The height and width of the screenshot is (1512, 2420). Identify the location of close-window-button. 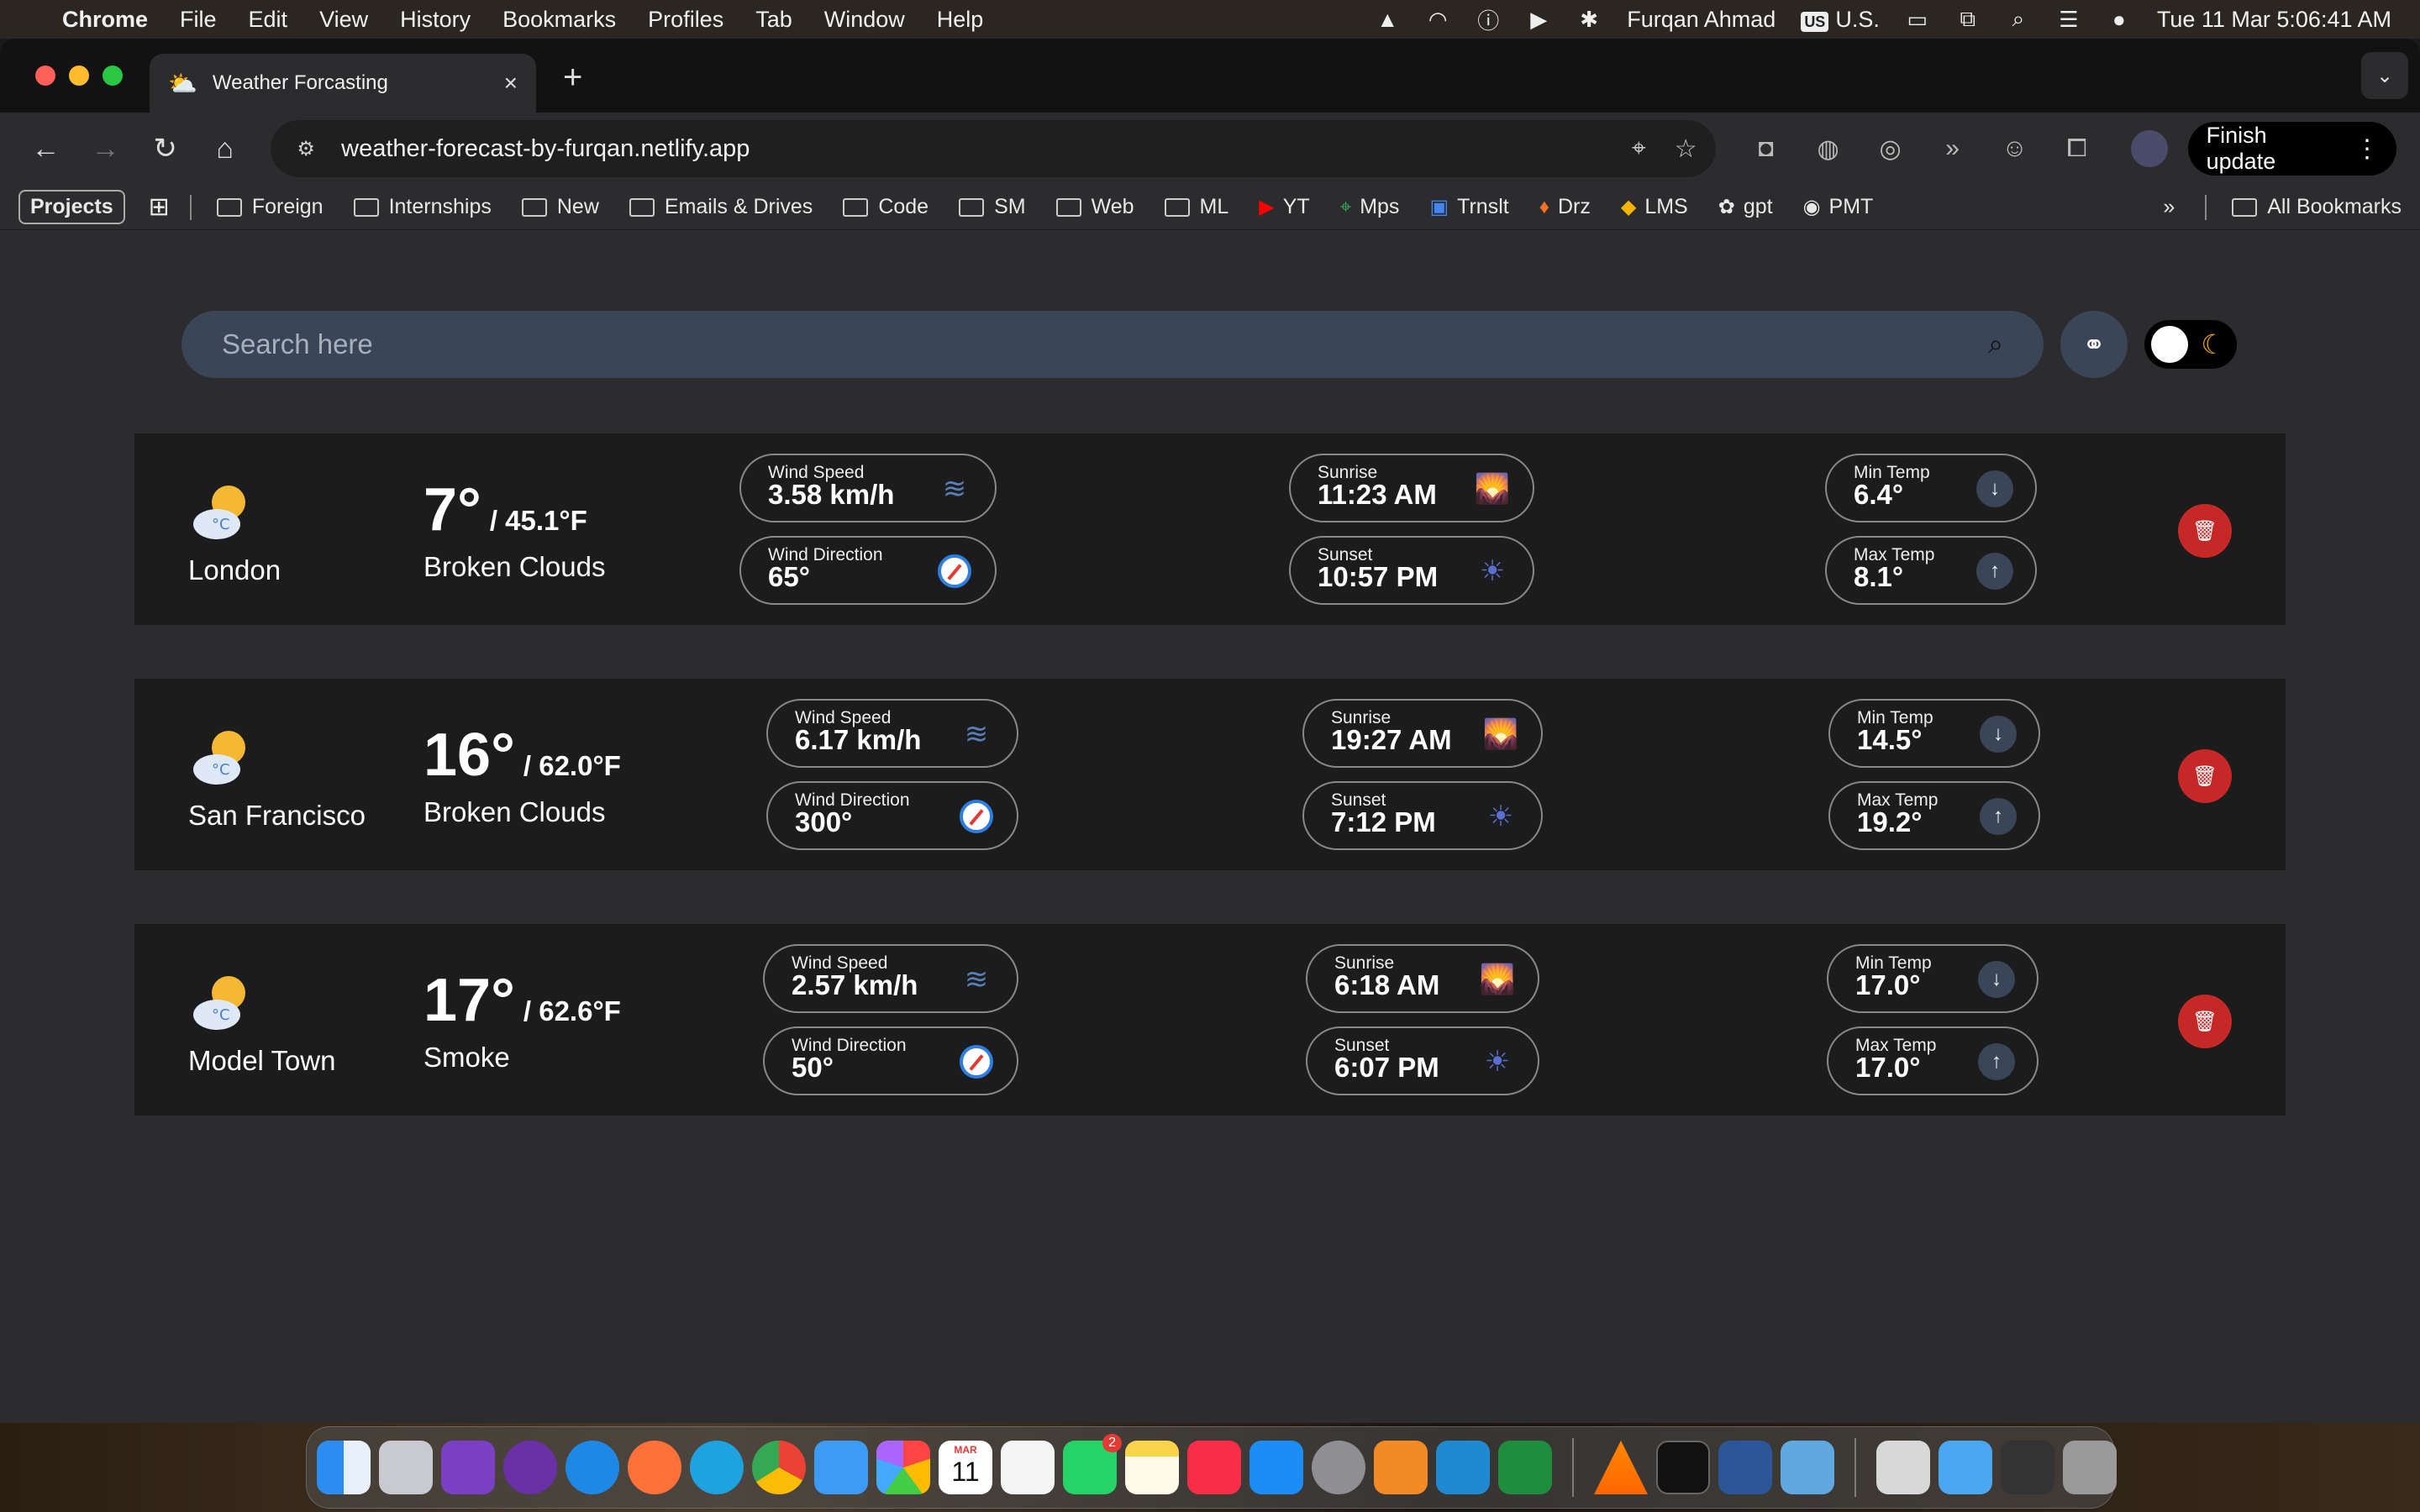
(45, 76).